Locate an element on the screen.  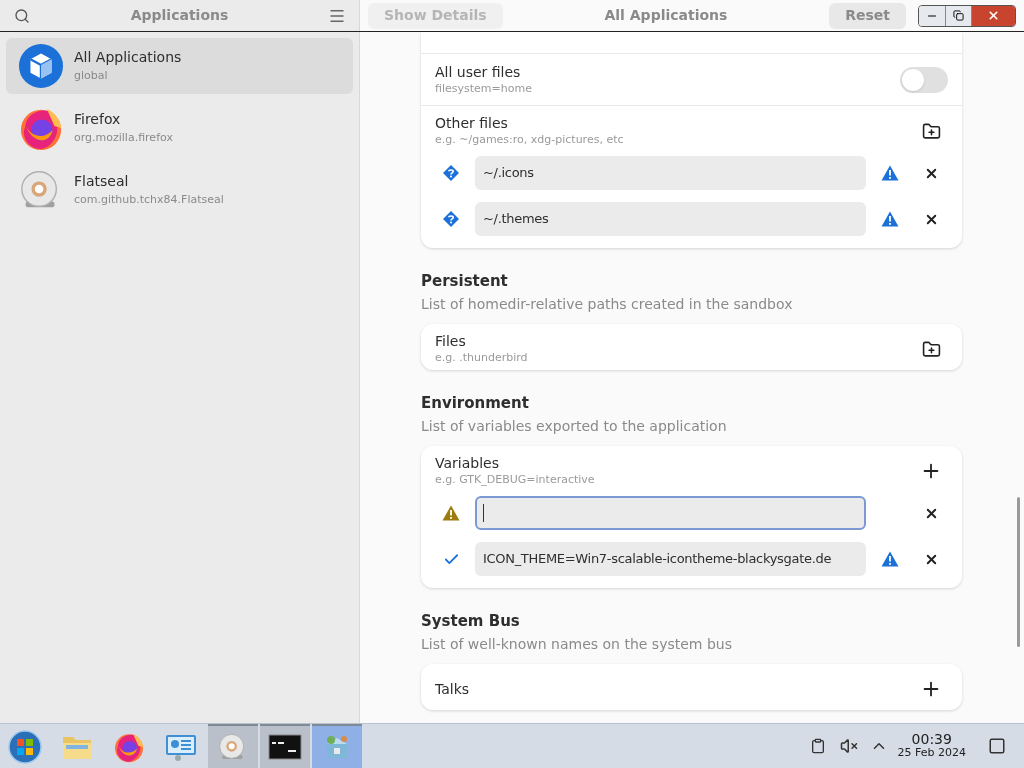
section-description: List of homedir-relative paths created in the sandbox is located at coordinates (607, 304).